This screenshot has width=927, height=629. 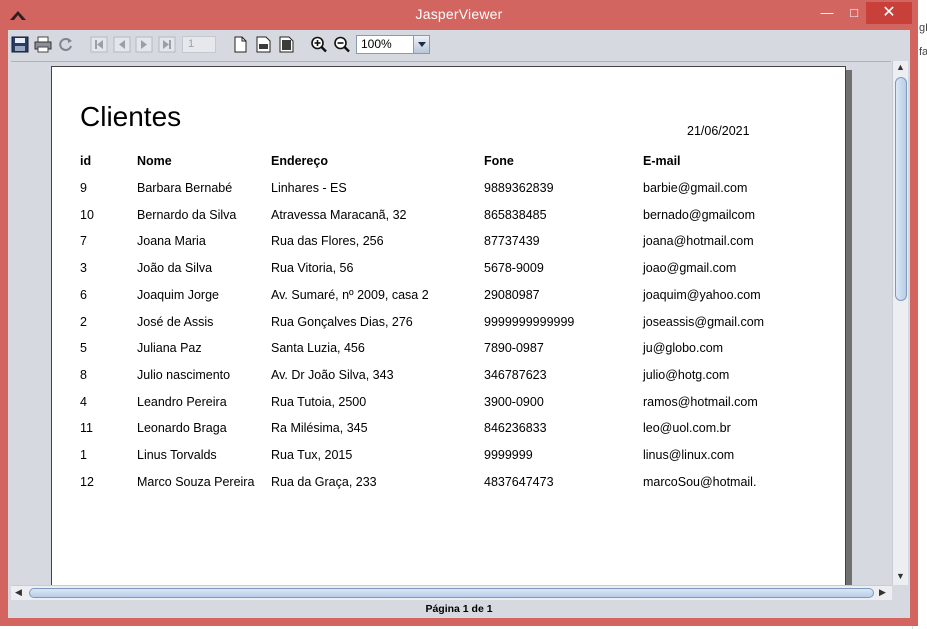 I want to click on table-cell: 87737439, so click(x=512, y=241).